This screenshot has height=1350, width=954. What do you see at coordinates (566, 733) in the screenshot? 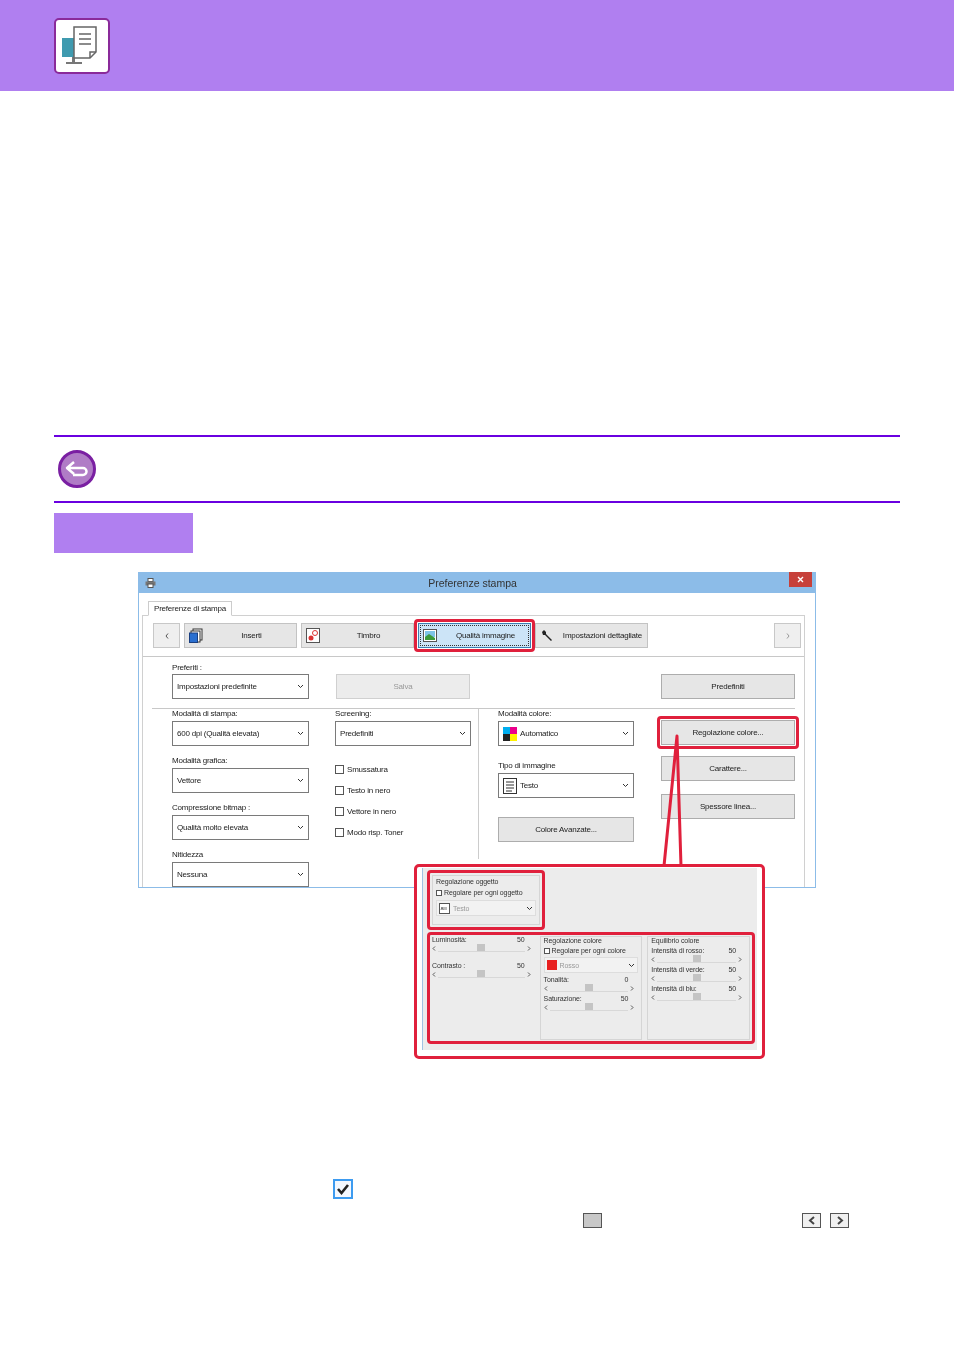
I see `dropdown: Automatico` at bounding box center [566, 733].